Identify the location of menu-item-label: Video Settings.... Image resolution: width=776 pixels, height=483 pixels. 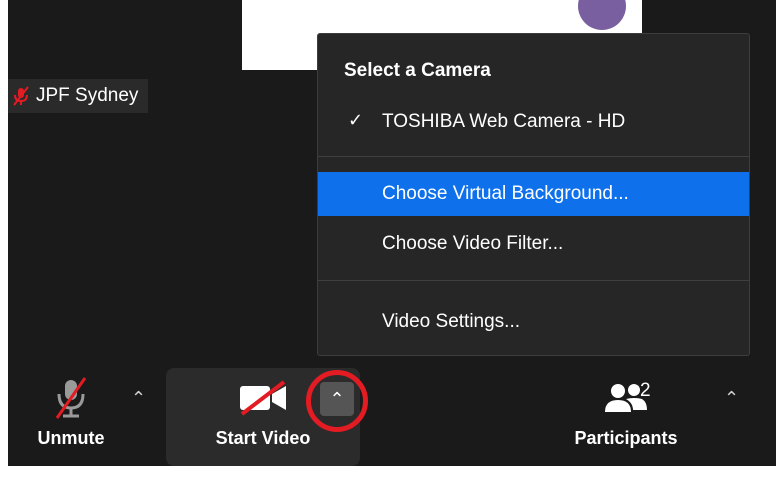
(451, 321).